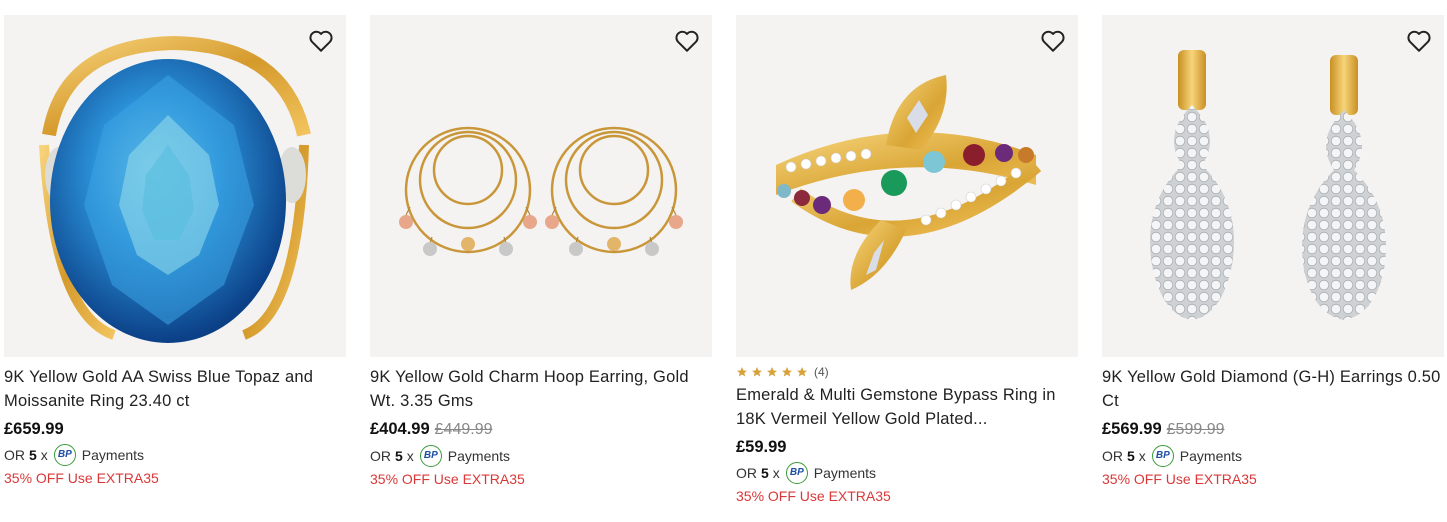 Image resolution: width=1447 pixels, height=522 pixels. I want to click on was-price: £599.99, so click(1195, 429).